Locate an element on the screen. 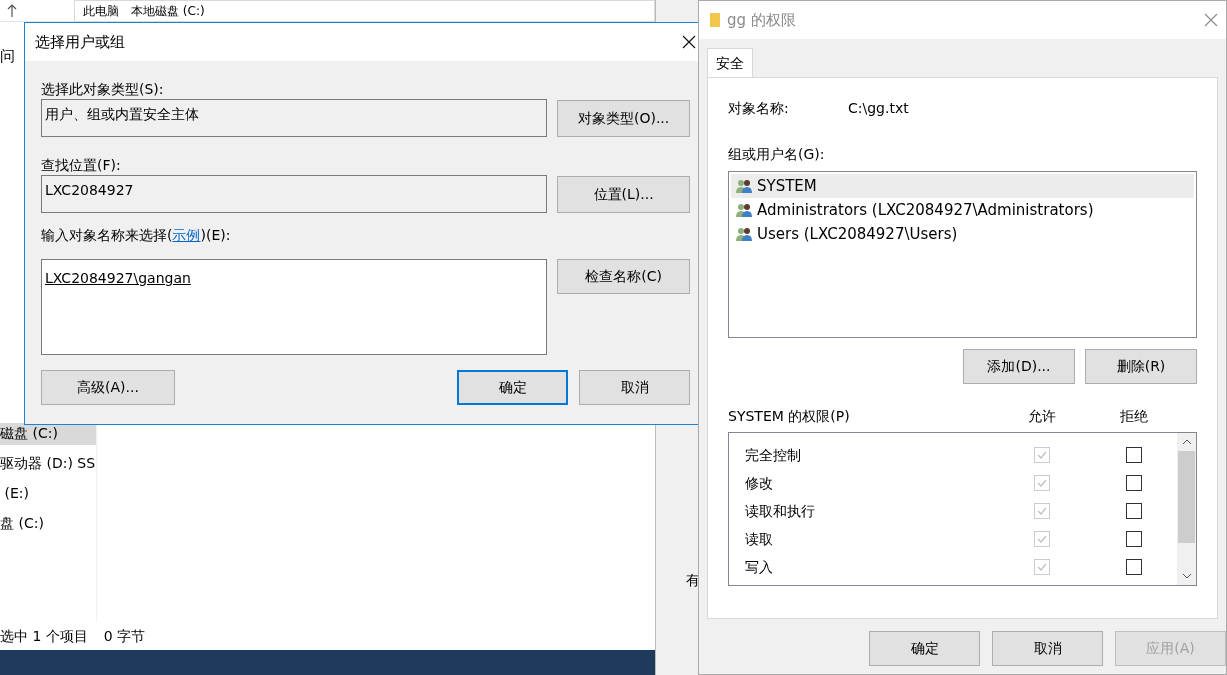  close-icon is located at coordinates (689, 42).